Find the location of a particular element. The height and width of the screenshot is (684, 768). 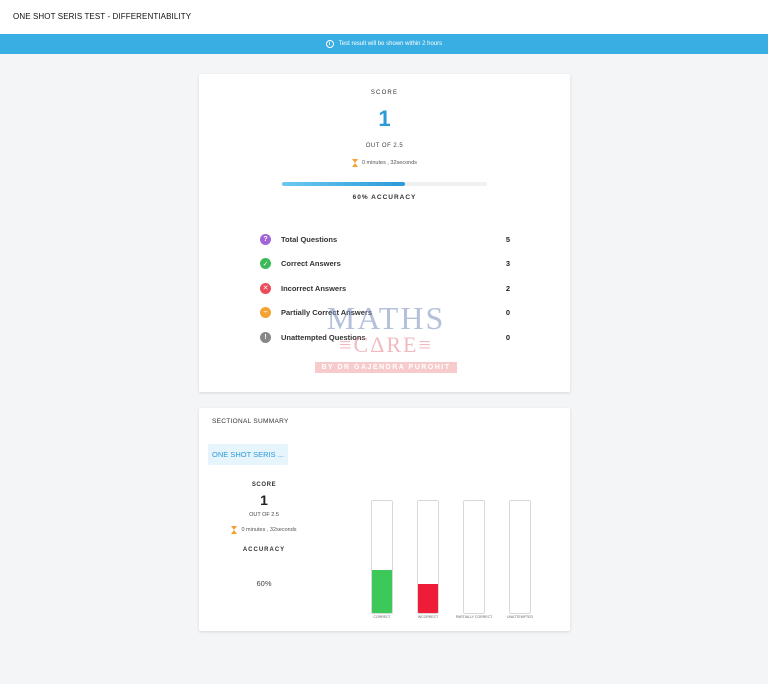

watermark-logo: MATHS ≡CΔRE≡ BY DR GAJENDRA PUROHIT is located at coordinates (386, 338).